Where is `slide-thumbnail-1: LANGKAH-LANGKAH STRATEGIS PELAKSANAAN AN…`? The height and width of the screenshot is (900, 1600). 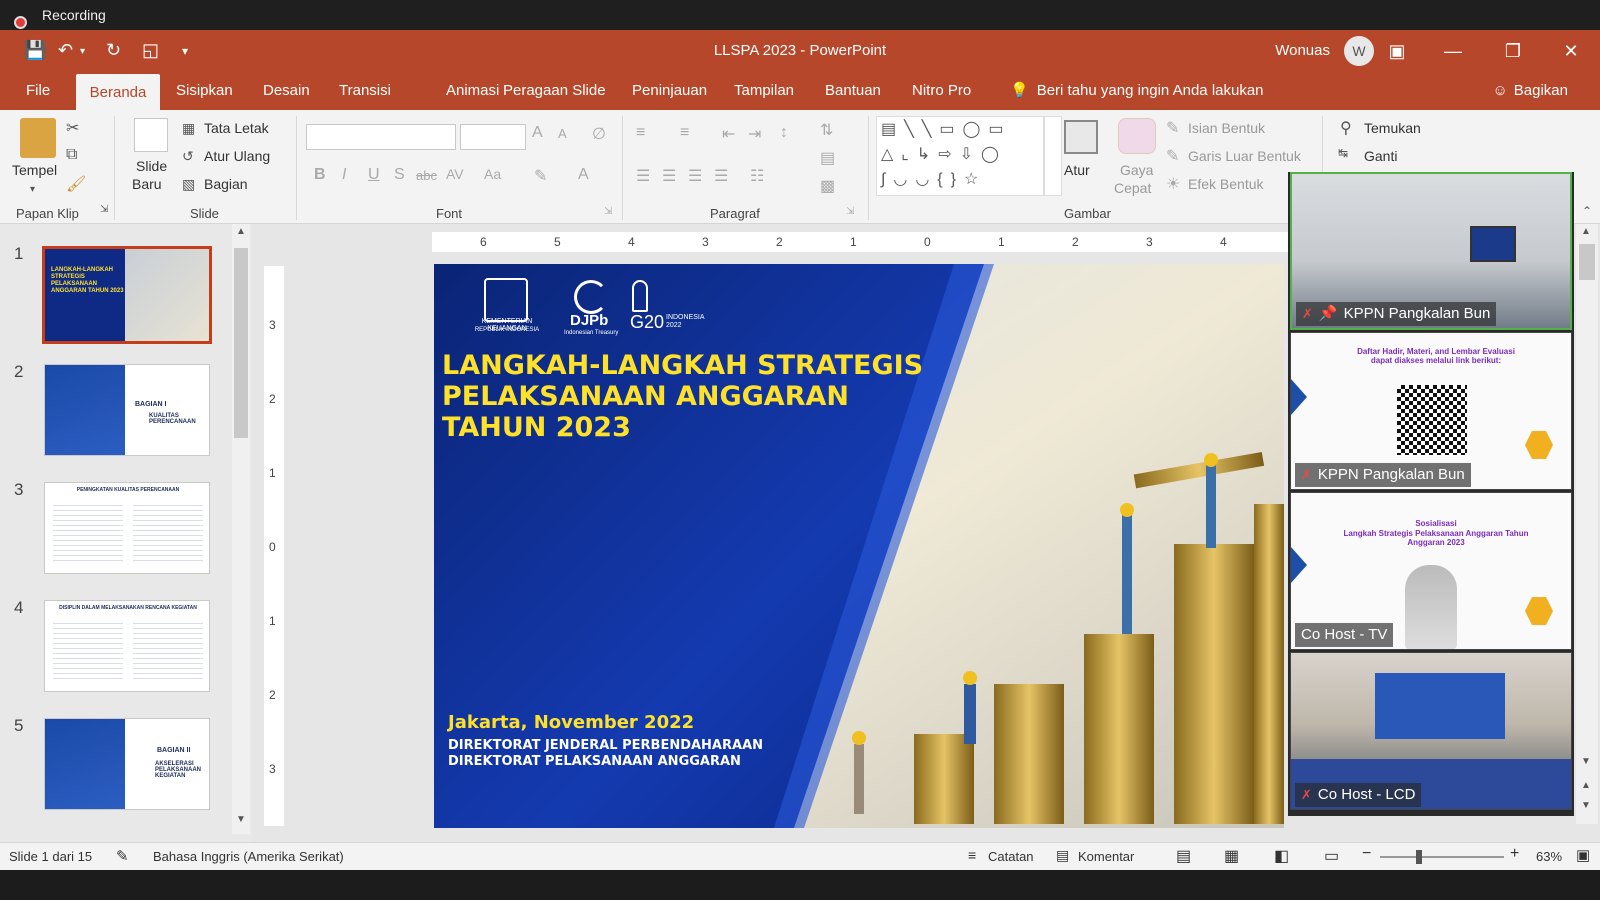 slide-thumbnail-1: LANGKAH-LANGKAH STRATEGIS PELAKSANAAN AN… is located at coordinates (127, 295).